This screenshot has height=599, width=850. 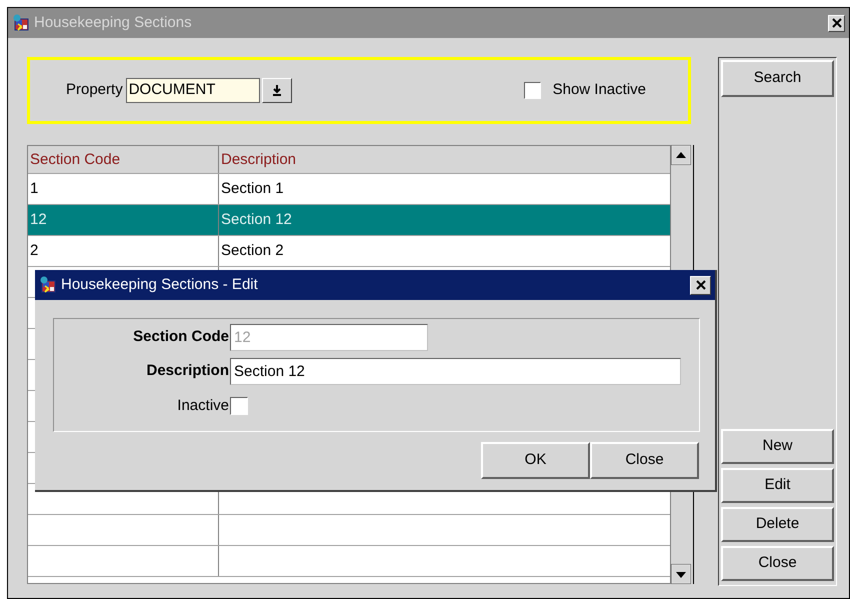 I want to click on table-cell-text: Section 12, so click(x=256, y=220).